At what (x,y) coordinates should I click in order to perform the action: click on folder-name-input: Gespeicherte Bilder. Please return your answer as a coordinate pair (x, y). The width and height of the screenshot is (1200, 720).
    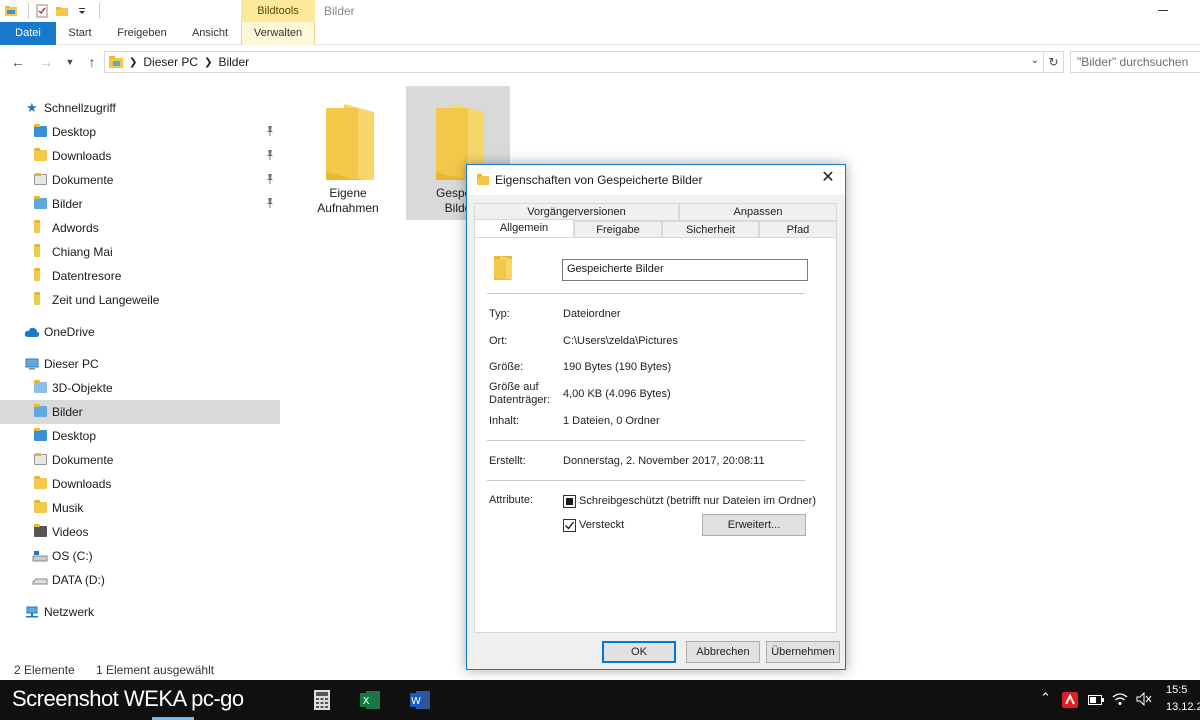
    Looking at the image, I should click on (685, 270).